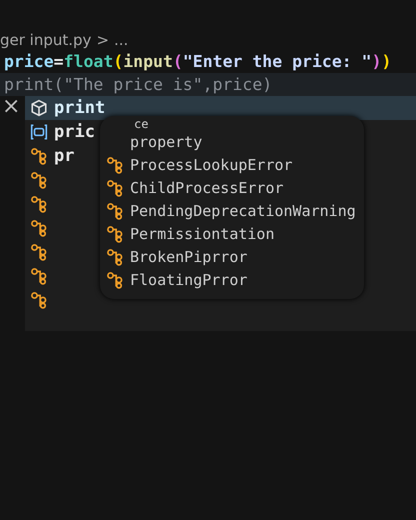 This screenshot has height=520, width=416. What do you see at coordinates (11, 107) in the screenshot?
I see `close-button: ×` at bounding box center [11, 107].